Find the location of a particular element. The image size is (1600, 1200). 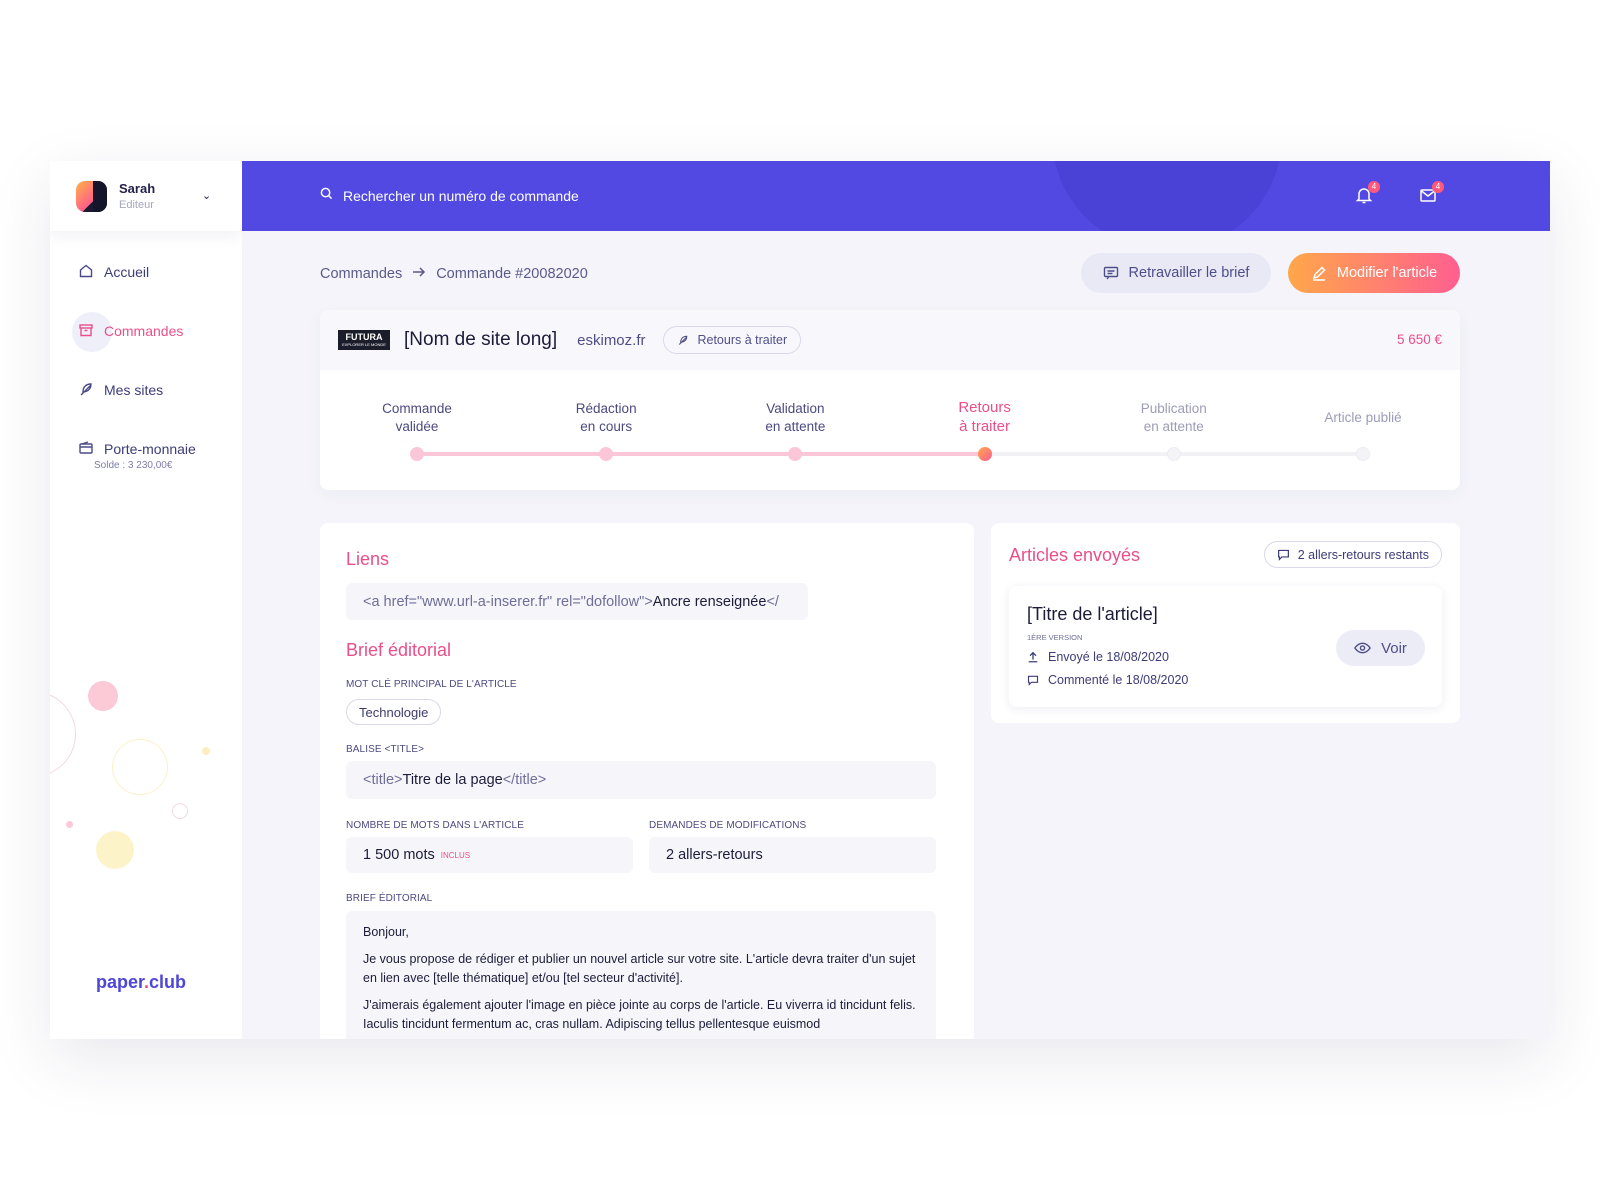

search-placeholder: Rechercher un numéro de commande is located at coordinates (461, 196).